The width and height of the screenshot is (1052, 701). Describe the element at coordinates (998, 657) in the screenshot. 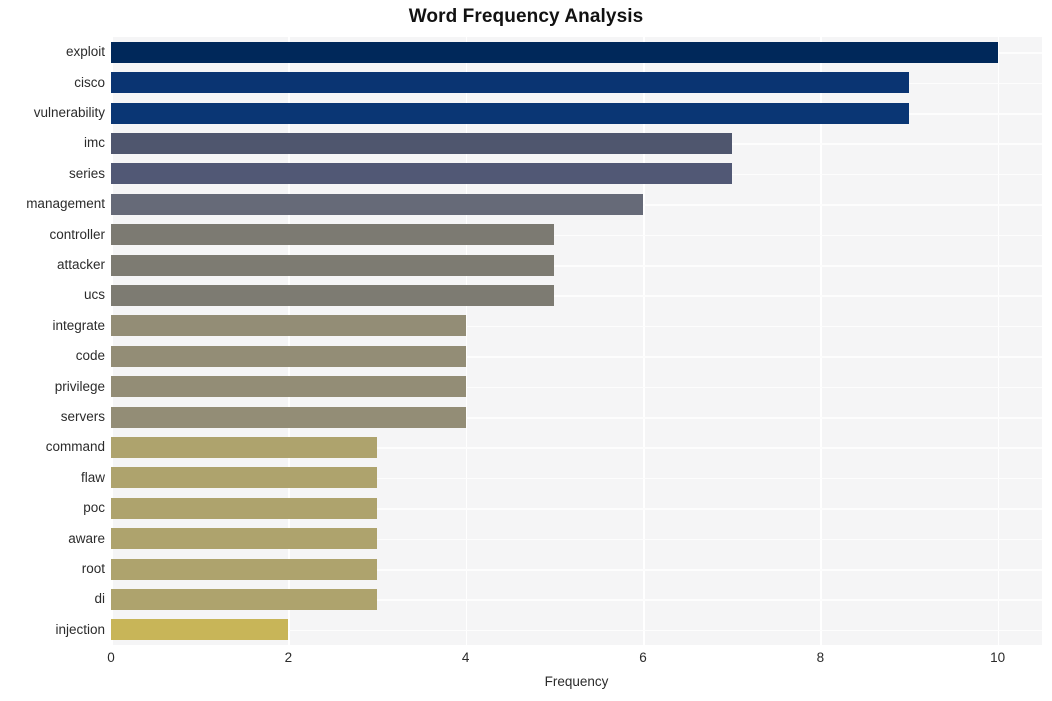

I see `x-axis-tick-label: 10` at that location.